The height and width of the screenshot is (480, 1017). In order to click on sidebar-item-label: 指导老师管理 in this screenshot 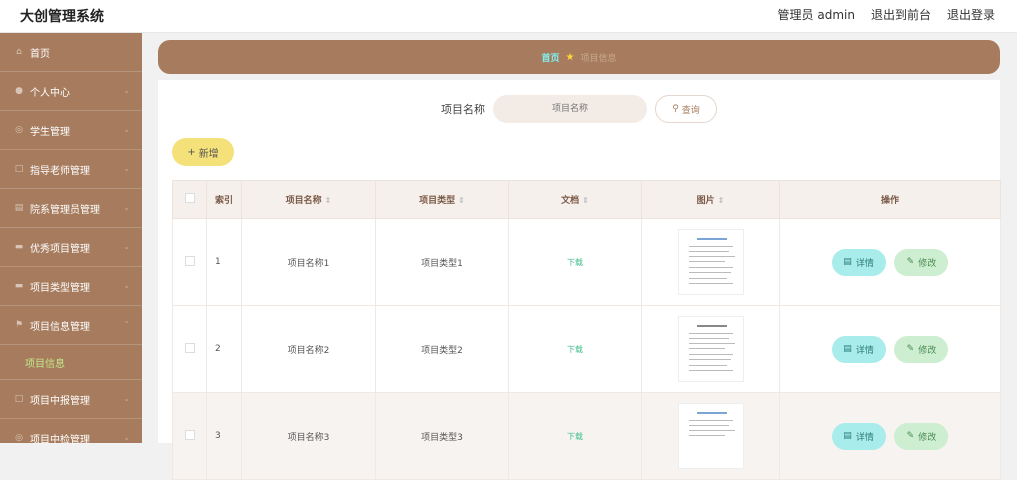, I will do `click(60, 171)`.